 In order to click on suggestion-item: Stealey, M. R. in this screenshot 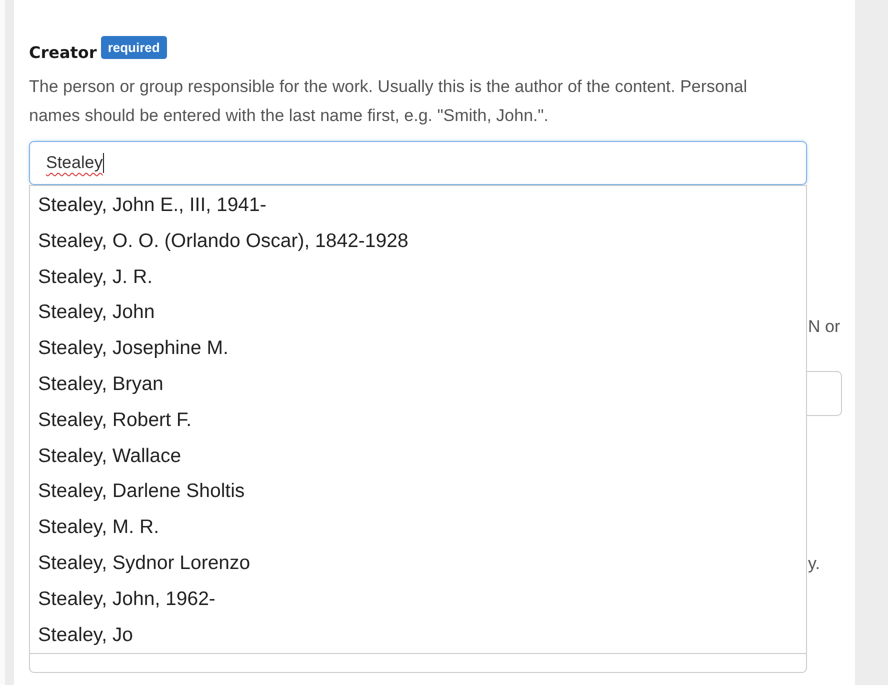, I will do `click(418, 528)`.